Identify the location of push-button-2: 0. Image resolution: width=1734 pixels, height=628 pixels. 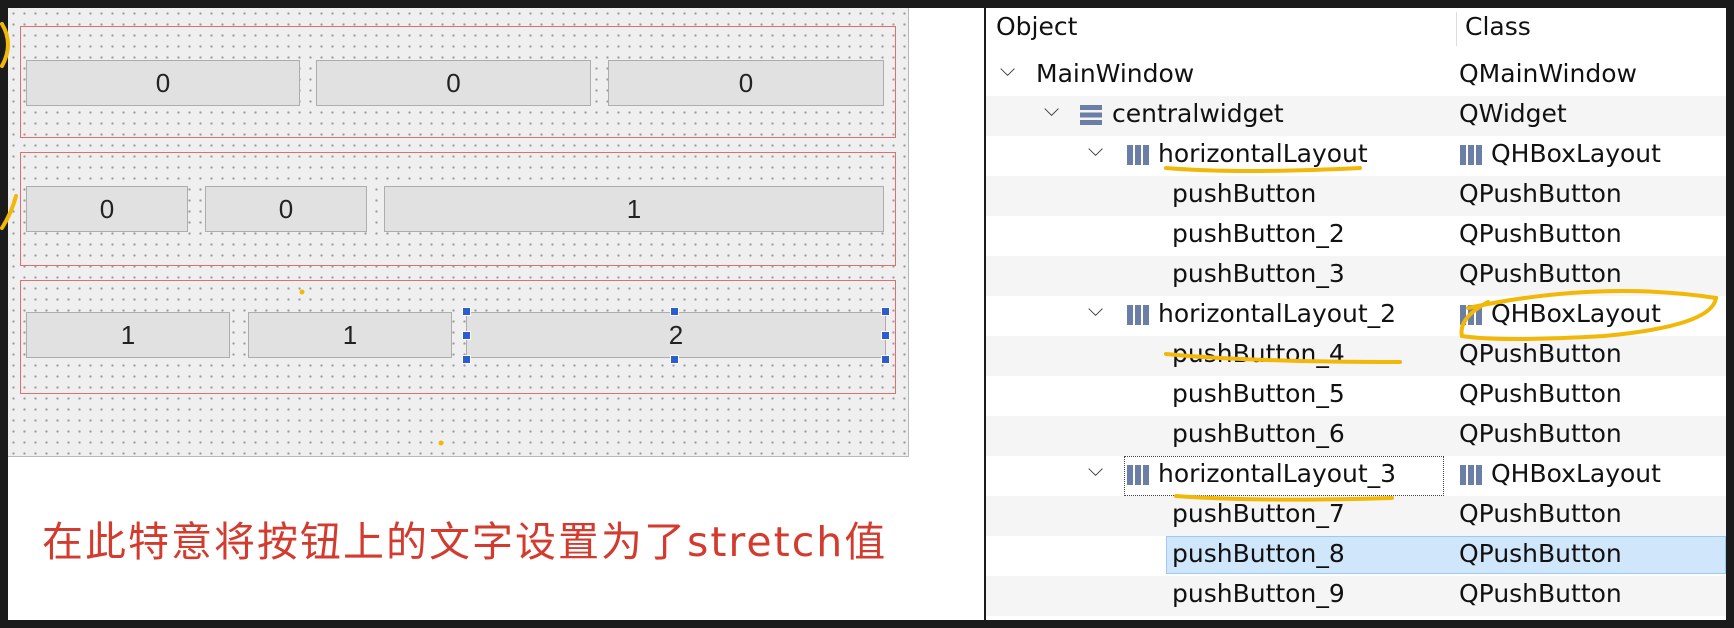
(453, 83).